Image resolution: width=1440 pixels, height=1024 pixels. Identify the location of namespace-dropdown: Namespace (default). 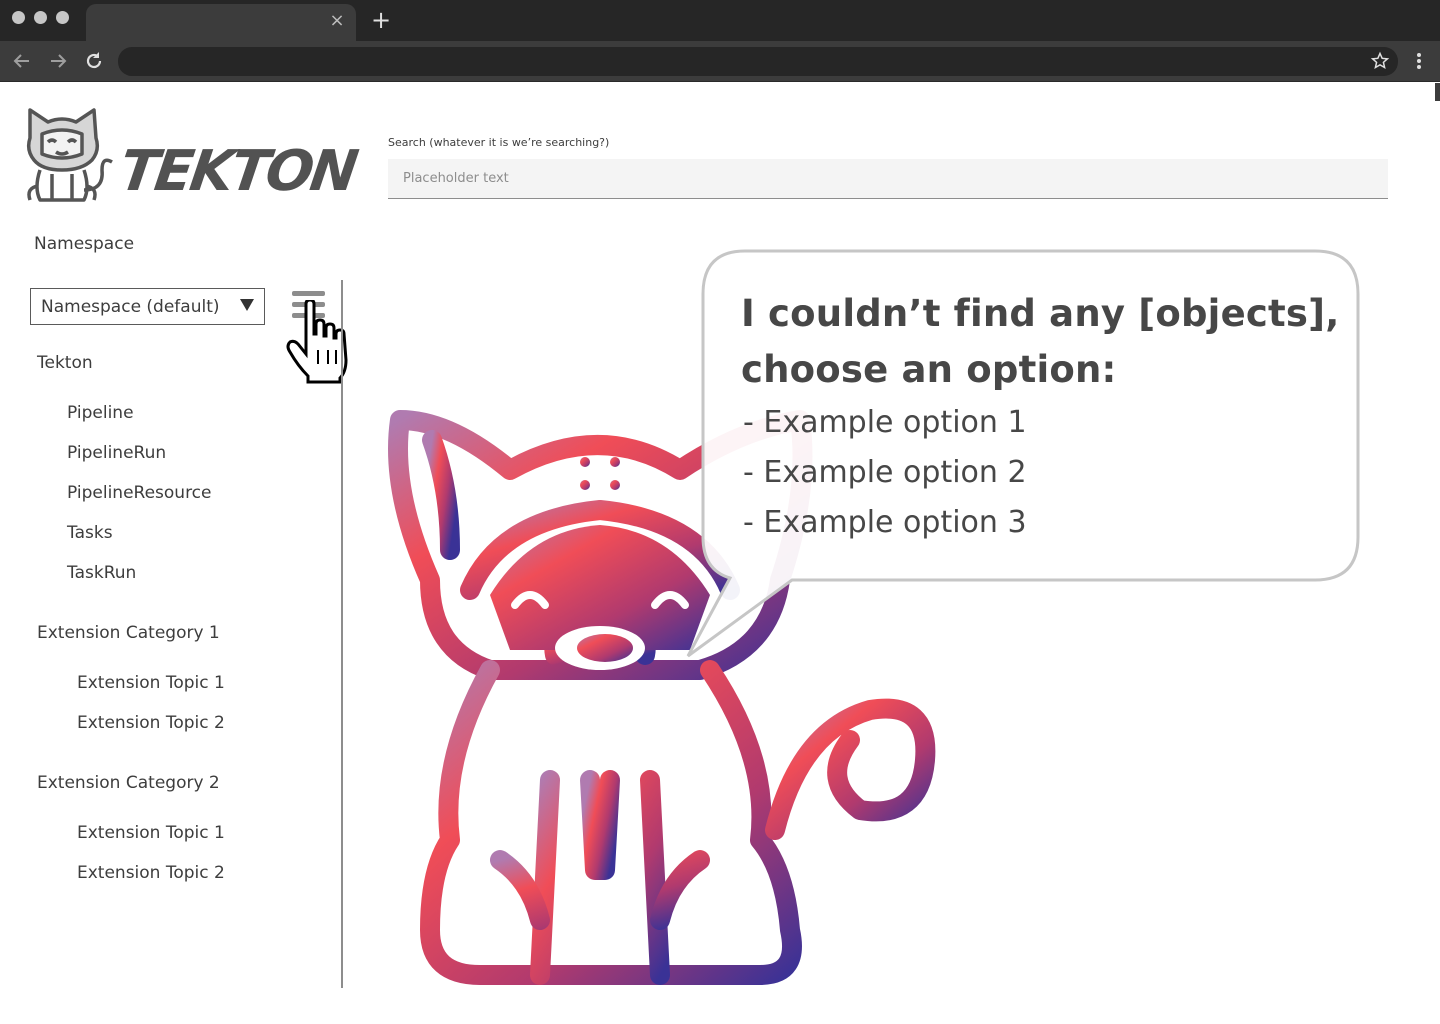
(147, 306).